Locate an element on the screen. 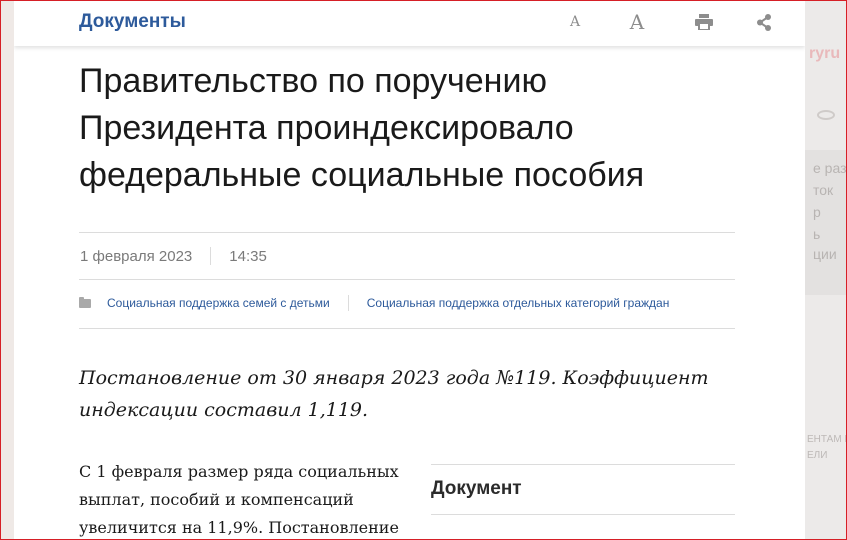 The width and height of the screenshot is (847, 540). background-footer-line: ЕЛИ is located at coordinates (817, 455).